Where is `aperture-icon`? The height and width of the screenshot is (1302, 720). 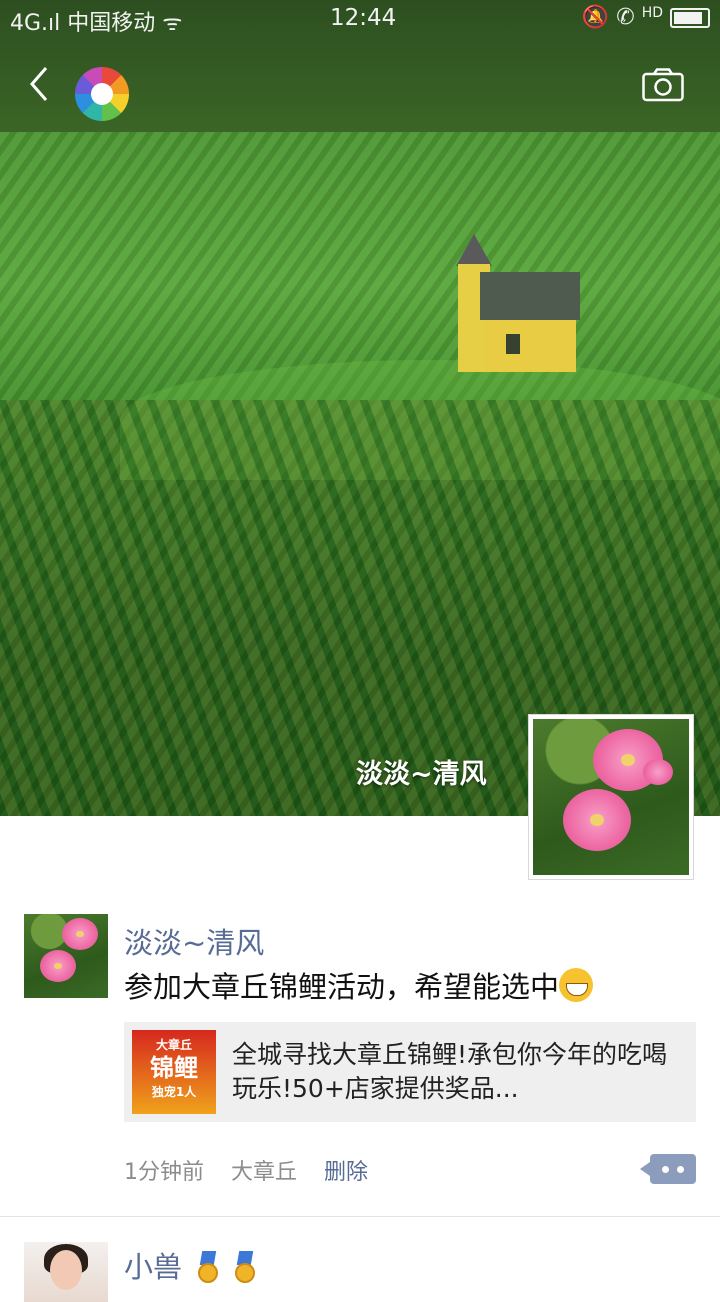
aperture-icon is located at coordinates (102, 94).